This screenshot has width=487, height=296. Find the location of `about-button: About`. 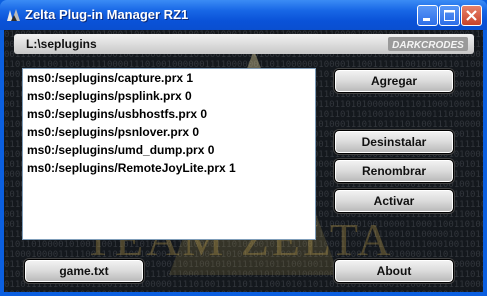

about-button: About is located at coordinates (394, 271).